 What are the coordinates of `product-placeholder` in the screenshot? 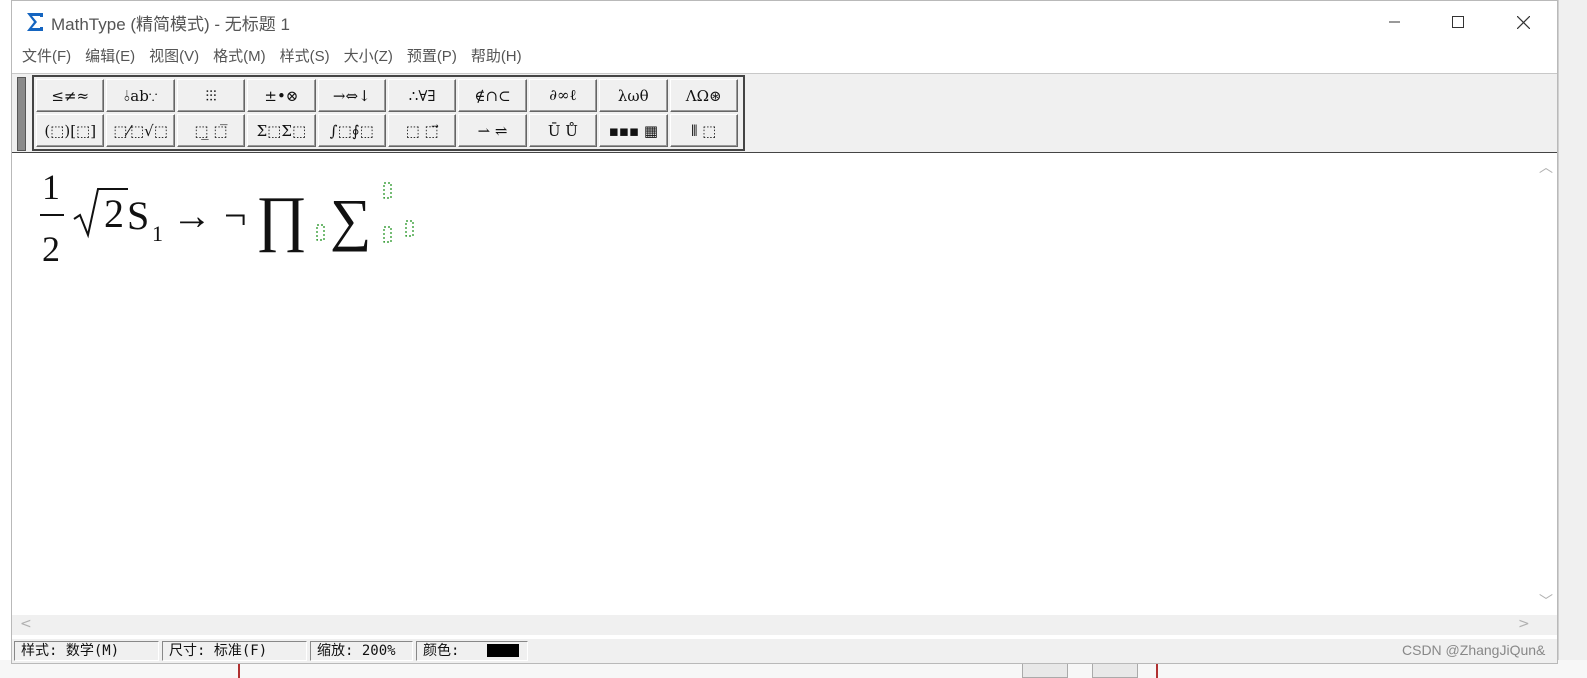 It's located at (320, 232).